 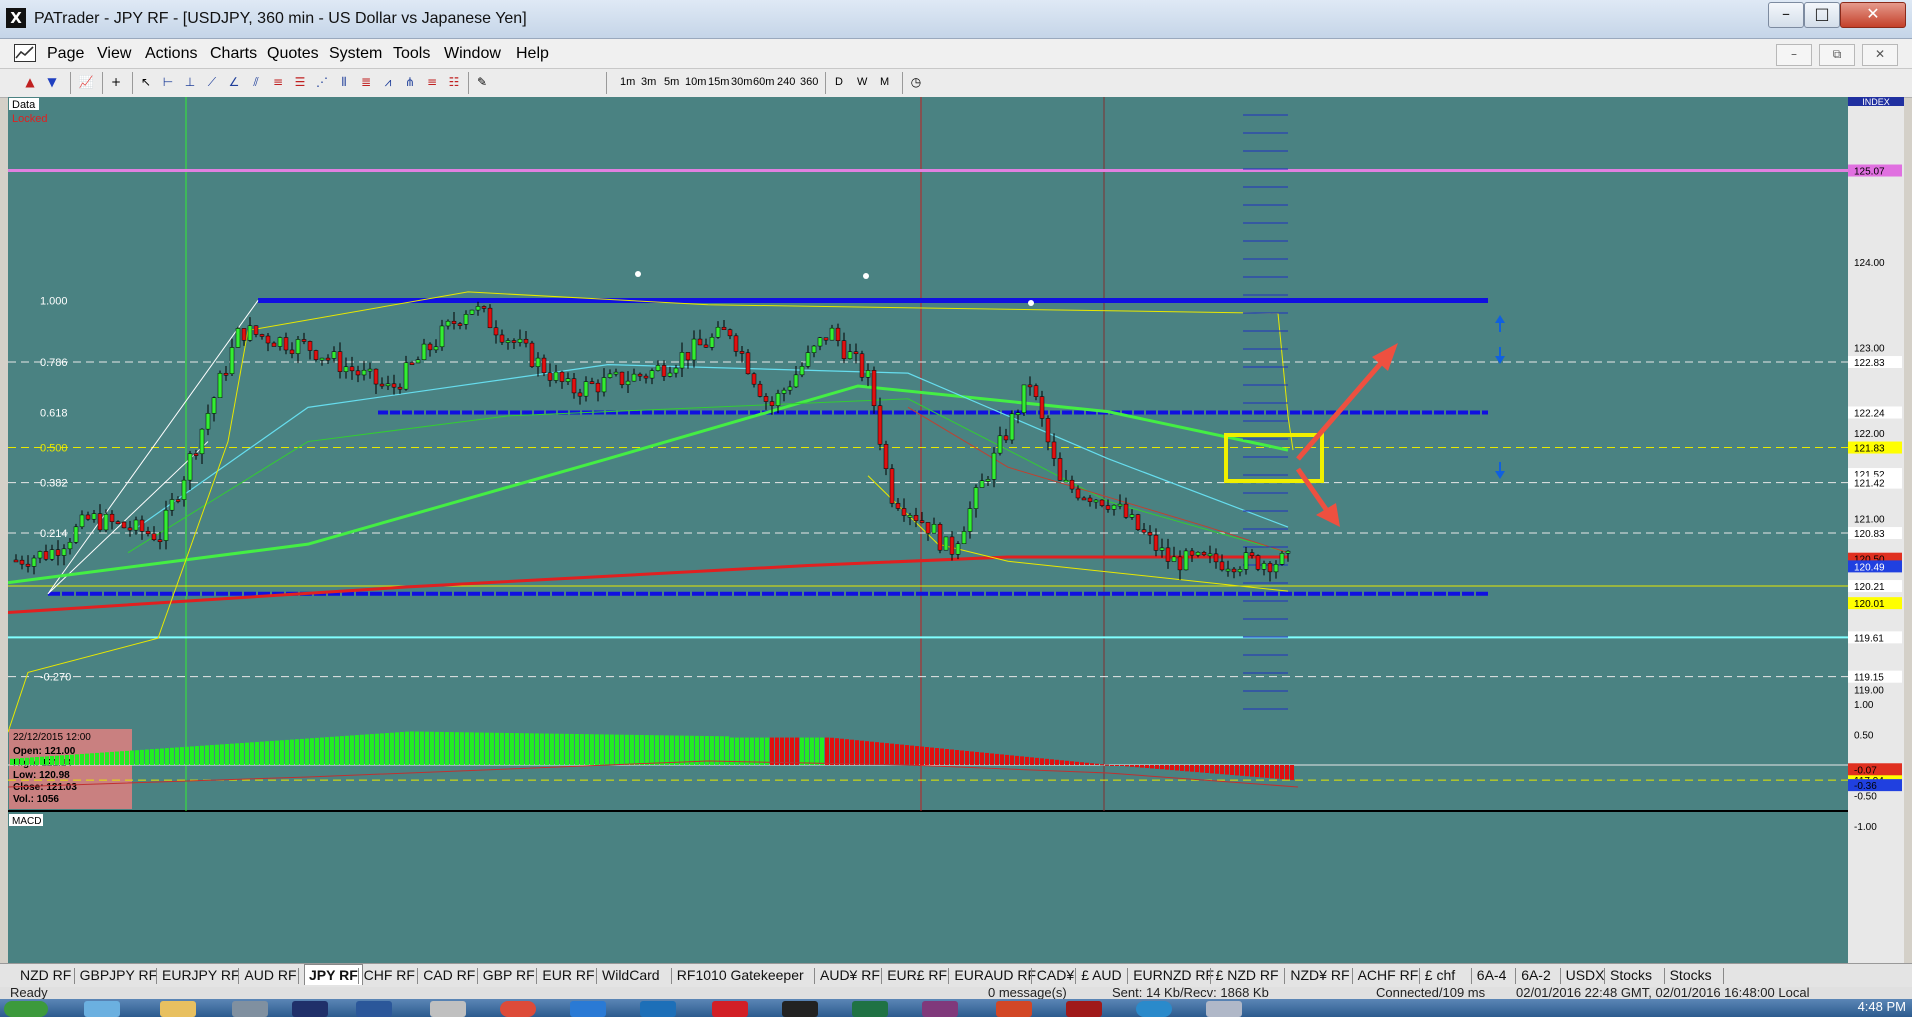 I want to click on timeframe-5m-button: 5m, so click(x=671, y=82).